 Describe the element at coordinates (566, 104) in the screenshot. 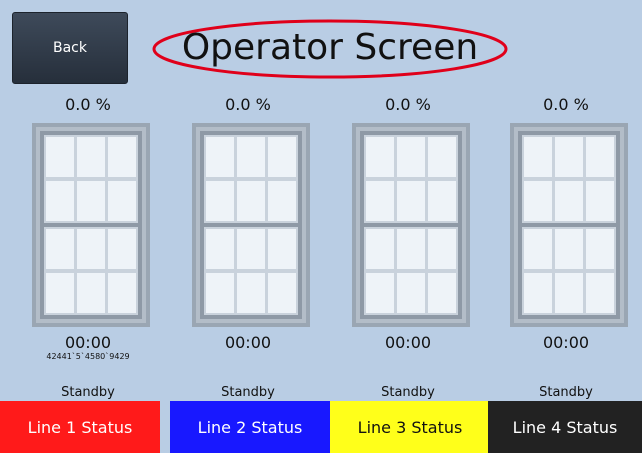

I see `line-4-percent: 0.0 %` at that location.